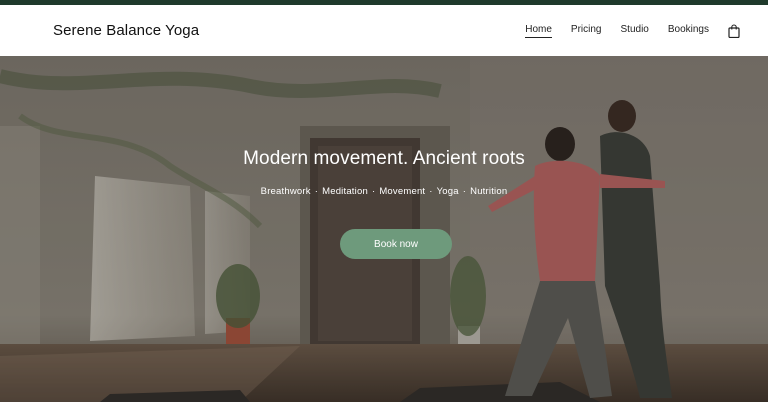 The width and height of the screenshot is (768, 402). I want to click on book-now-button: Book now, so click(396, 244).